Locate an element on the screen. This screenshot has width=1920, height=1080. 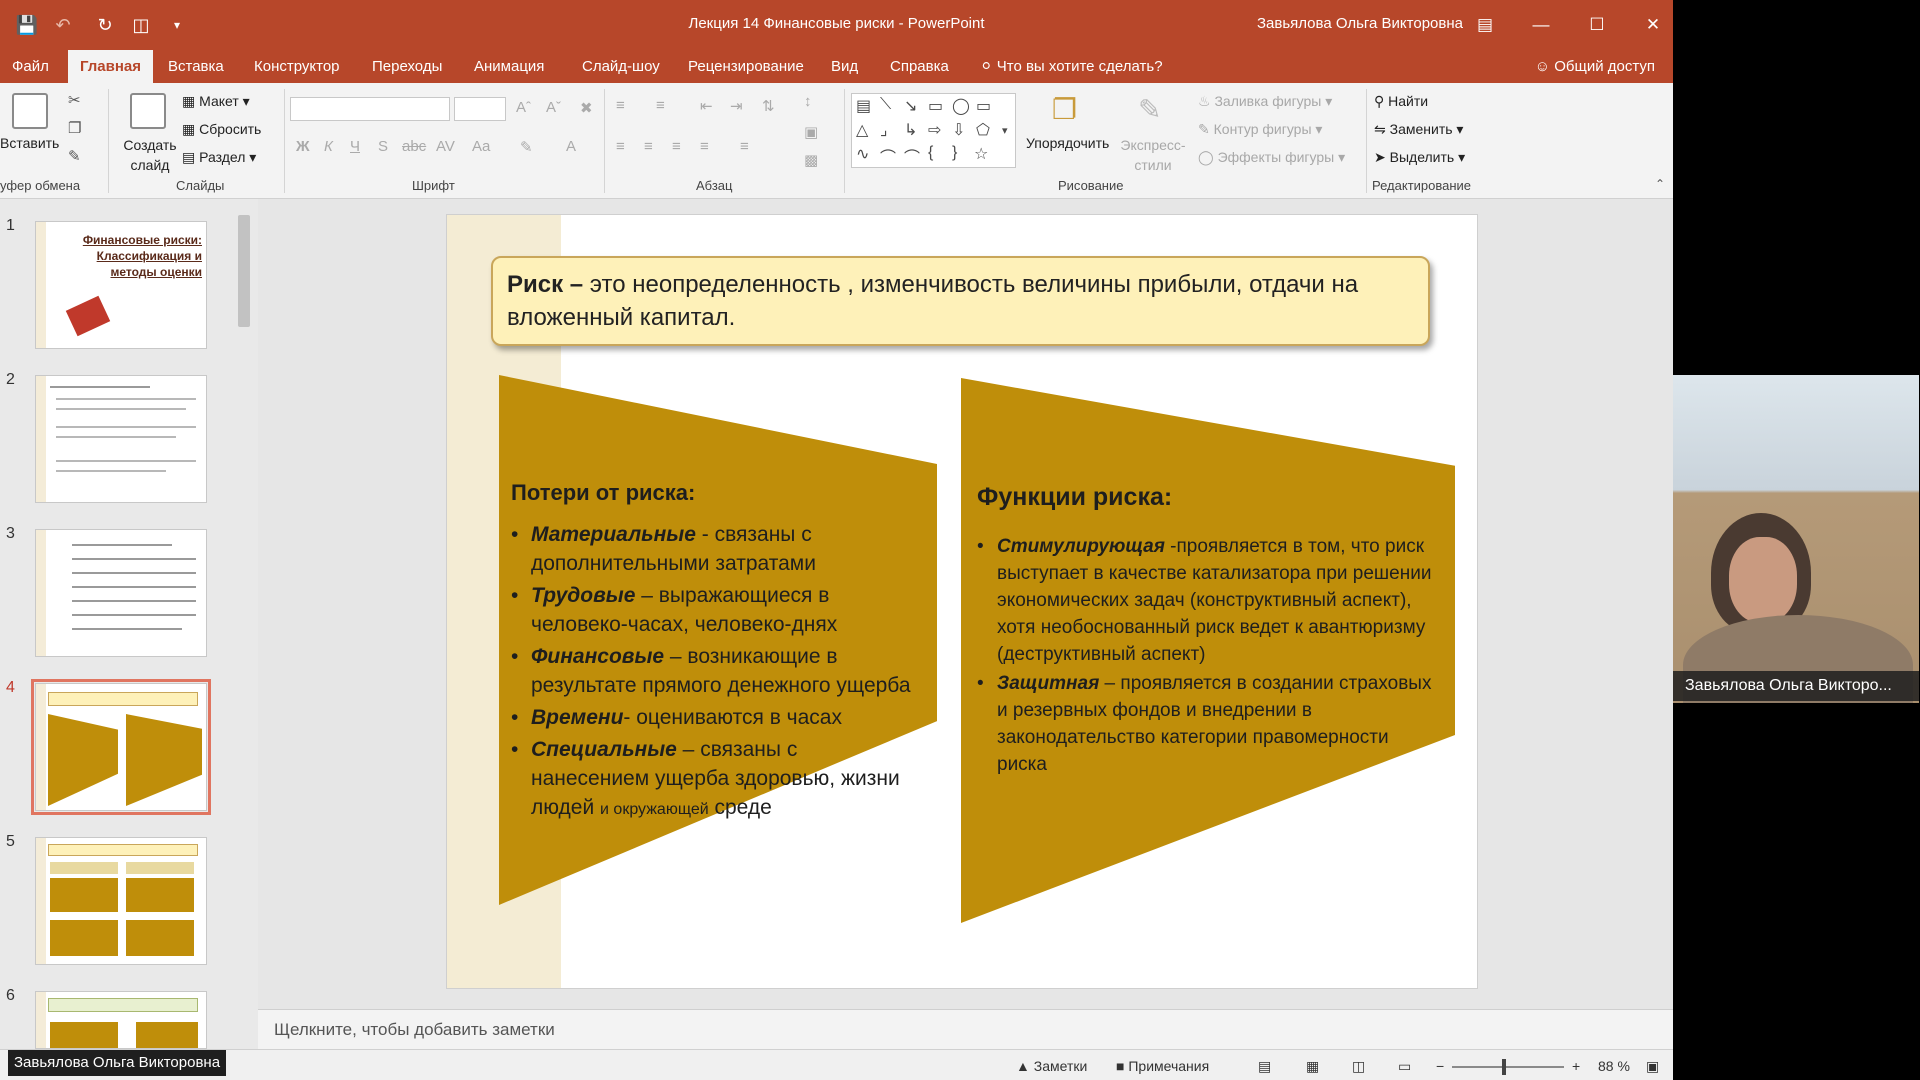
quick-styles-button: Экспресс-стили is located at coordinates (1153, 155).